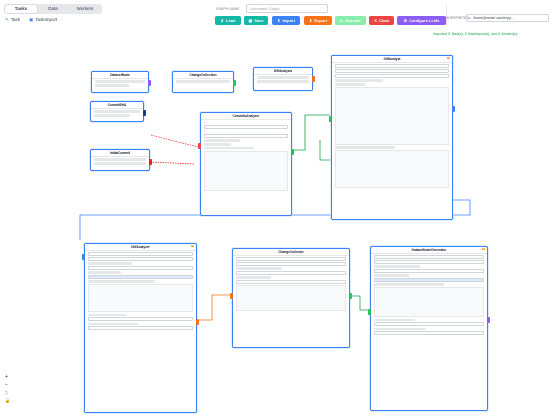 The image size is (553, 417). I want to click on edge-initialcommit, so click(172, 163).